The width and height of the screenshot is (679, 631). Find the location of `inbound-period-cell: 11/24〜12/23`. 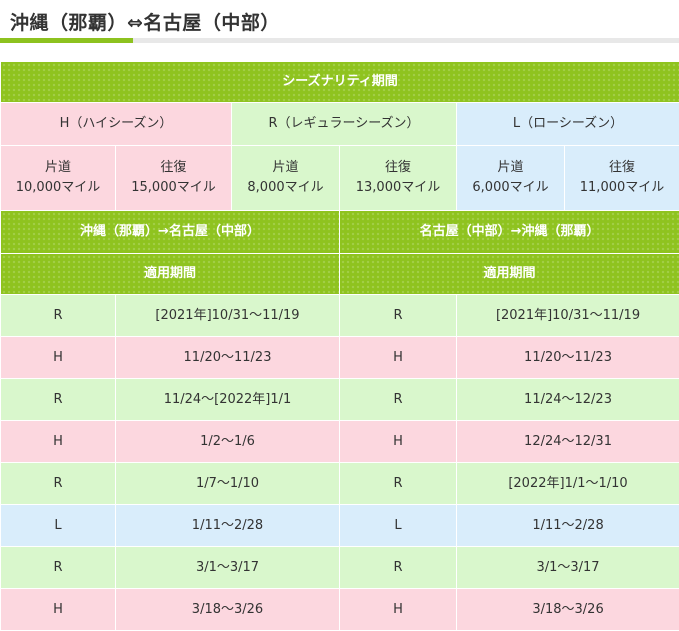

inbound-period-cell: 11/24〜12/23 is located at coordinates (568, 400).